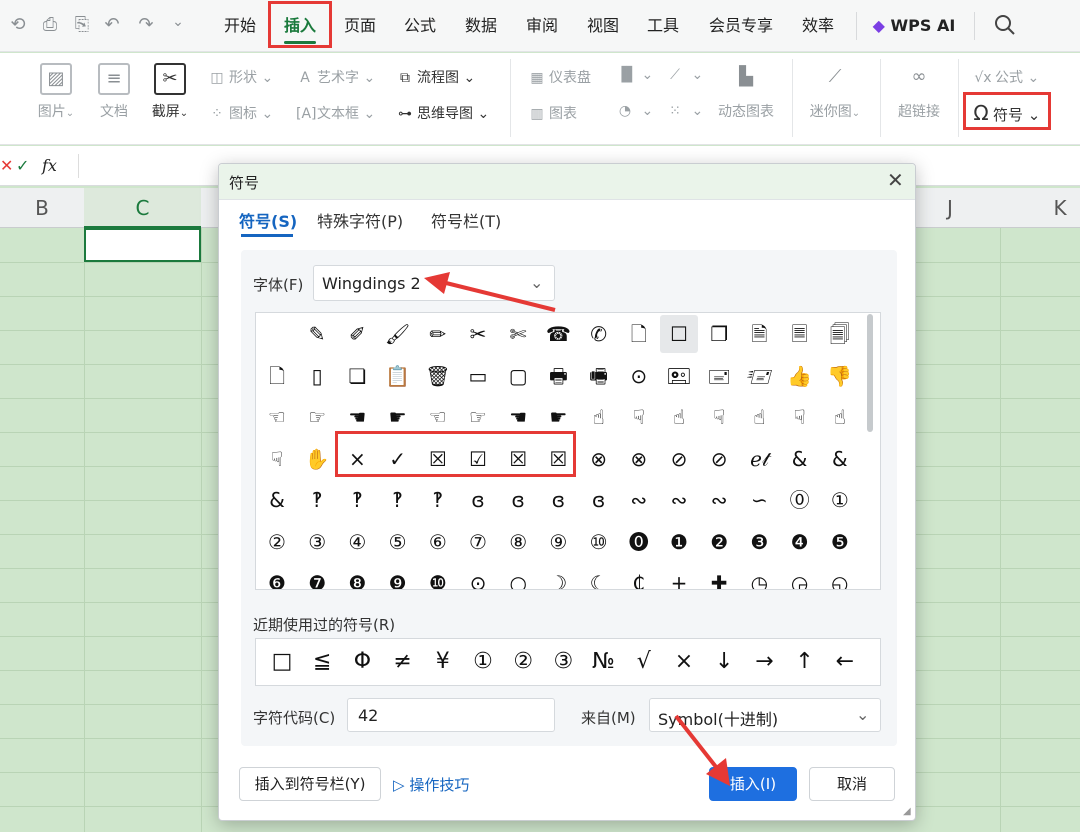 The image size is (1080, 832). I want to click on symbol-cell: ☞, so click(478, 417).